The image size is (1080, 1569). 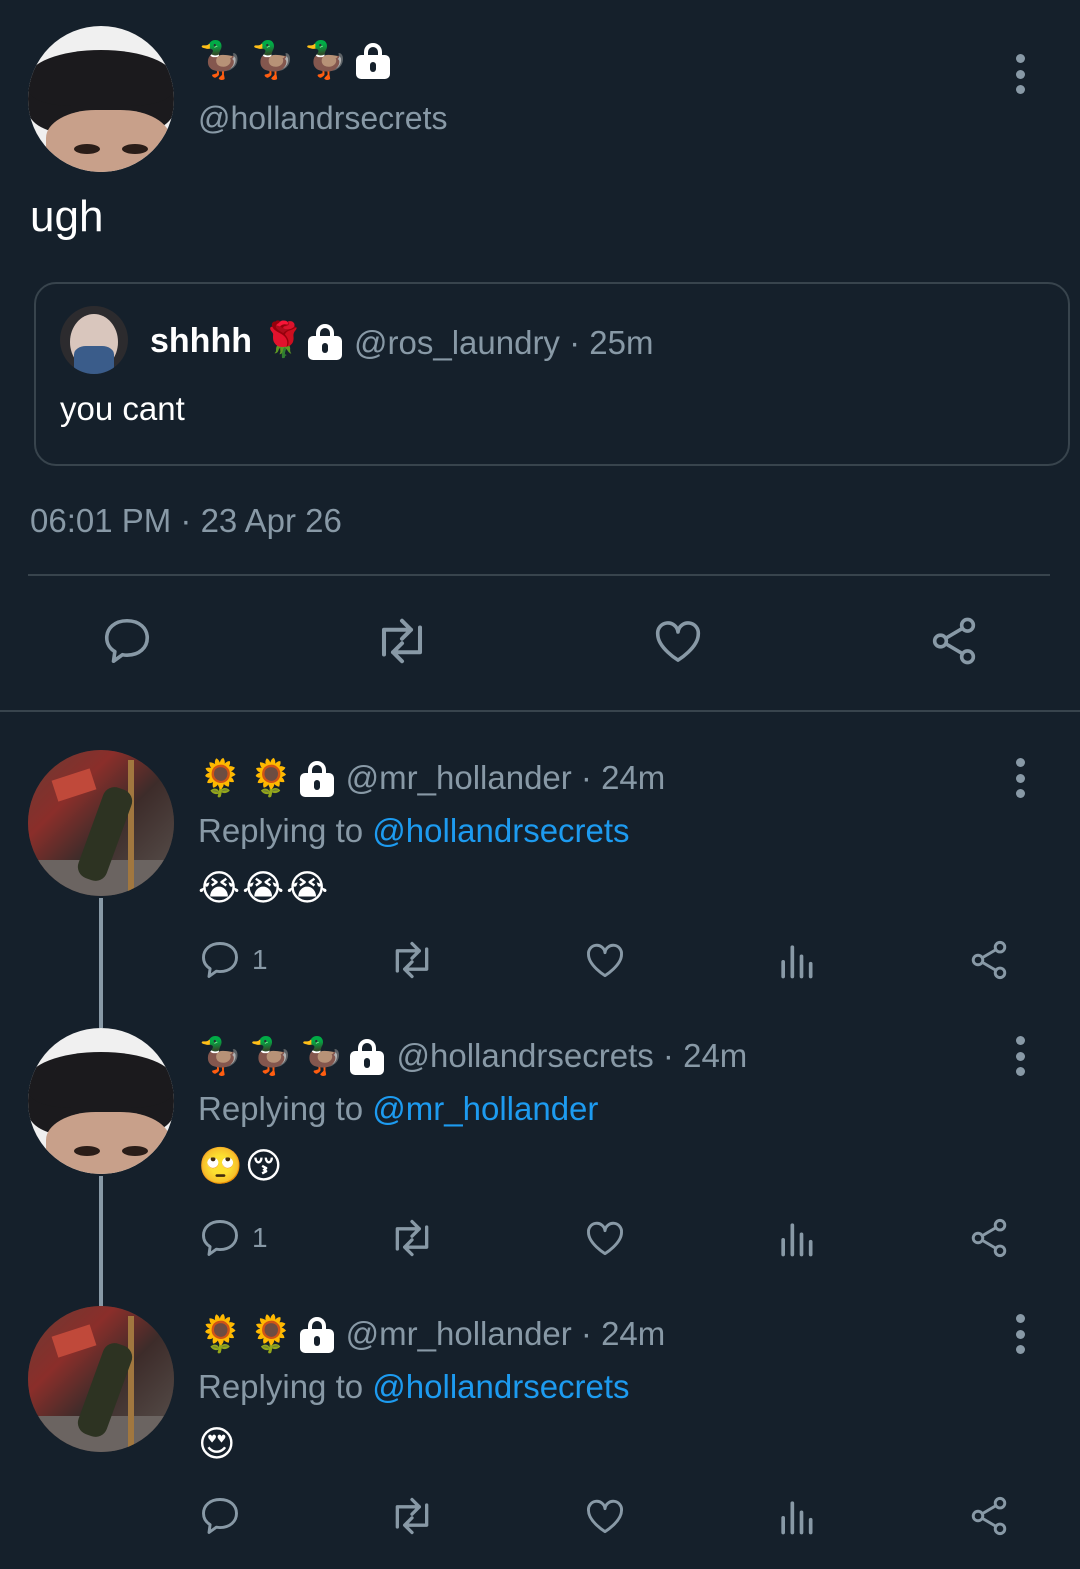 What do you see at coordinates (264, 887) in the screenshot?
I see `reply-text: 😭😭😭` at bounding box center [264, 887].